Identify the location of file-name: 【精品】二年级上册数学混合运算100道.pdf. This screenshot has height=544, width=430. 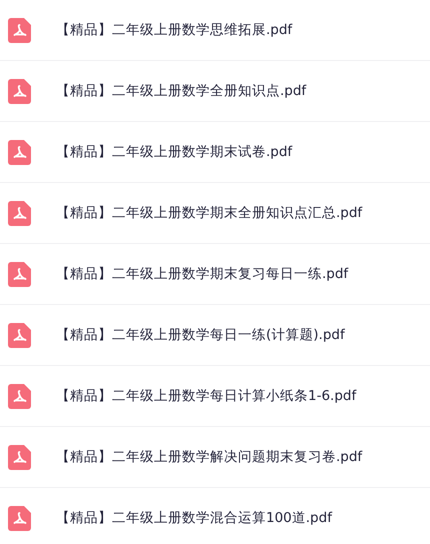
(194, 518).